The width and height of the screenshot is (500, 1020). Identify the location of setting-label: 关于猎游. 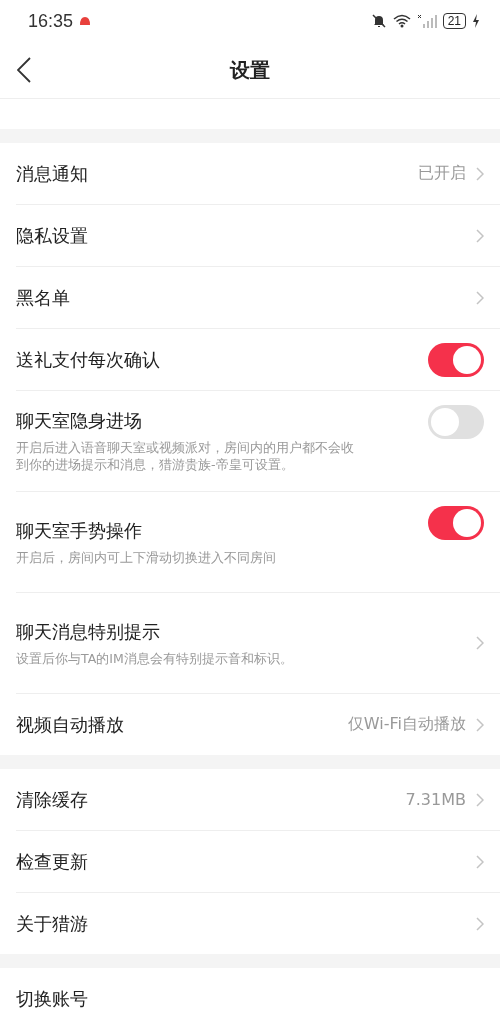
(52, 923).